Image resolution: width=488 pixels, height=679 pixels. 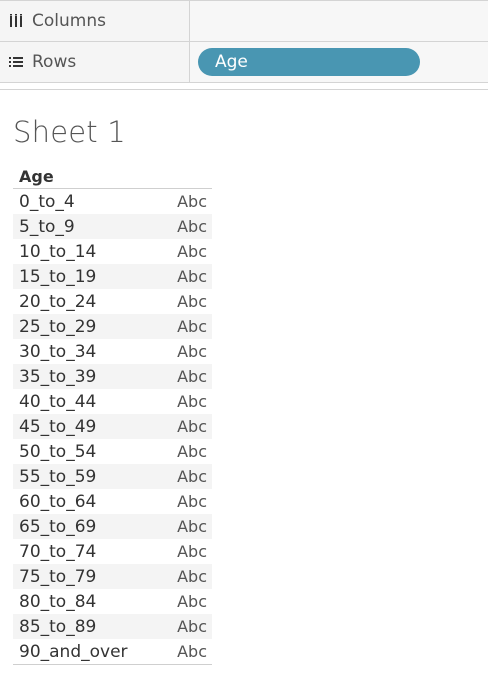 I want to click on columns-shelf: Columns, so click(x=244, y=21).